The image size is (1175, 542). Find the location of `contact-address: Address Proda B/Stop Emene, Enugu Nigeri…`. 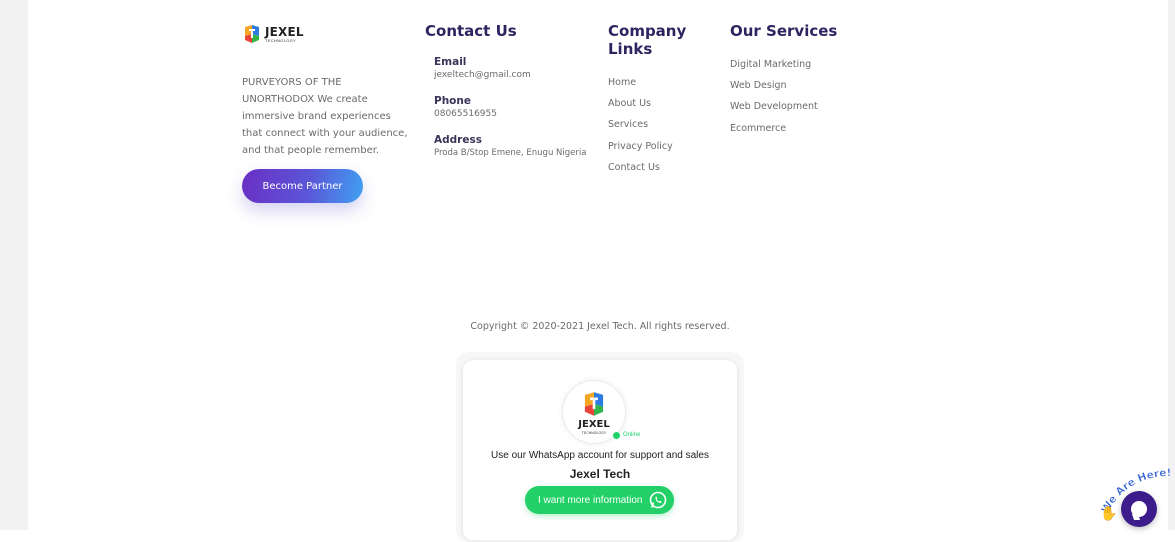

contact-address: Address Proda B/Stop Emene, Enugu Nigeri… is located at coordinates (510, 146).